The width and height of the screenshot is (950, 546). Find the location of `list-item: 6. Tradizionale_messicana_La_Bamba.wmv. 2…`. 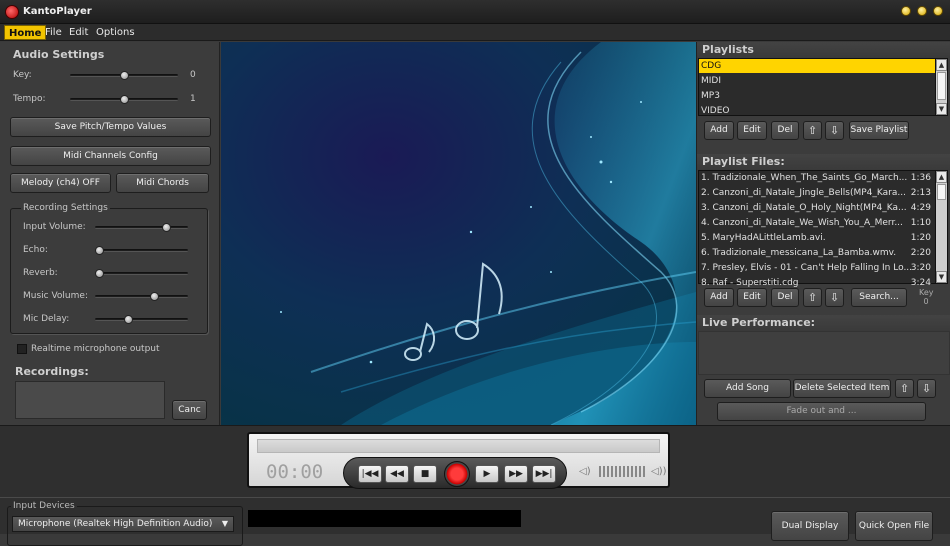

list-item: 6. Tradizionale_messicana_La_Bamba.wmv. 2… is located at coordinates (817, 253).